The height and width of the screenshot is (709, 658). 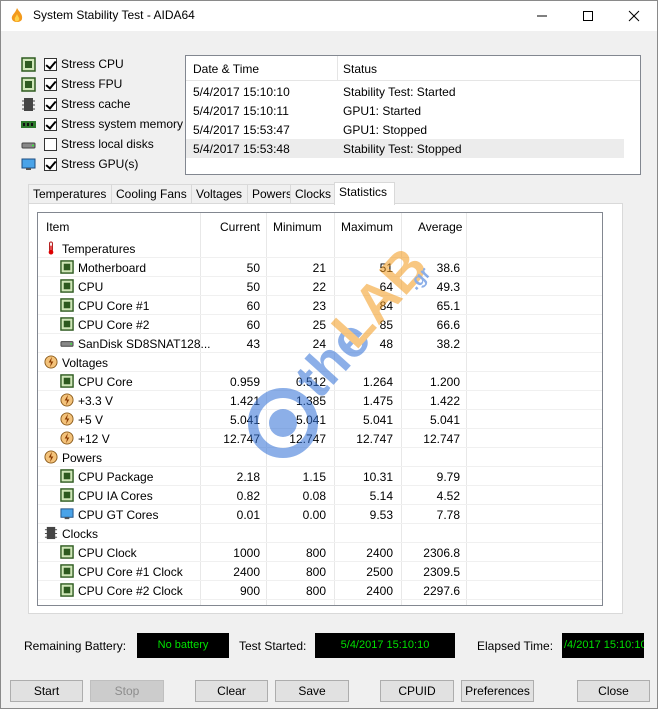 I want to click on table-row: CPU Package 2.18 1.15 10.31 9.79, so click(x=320, y=476).